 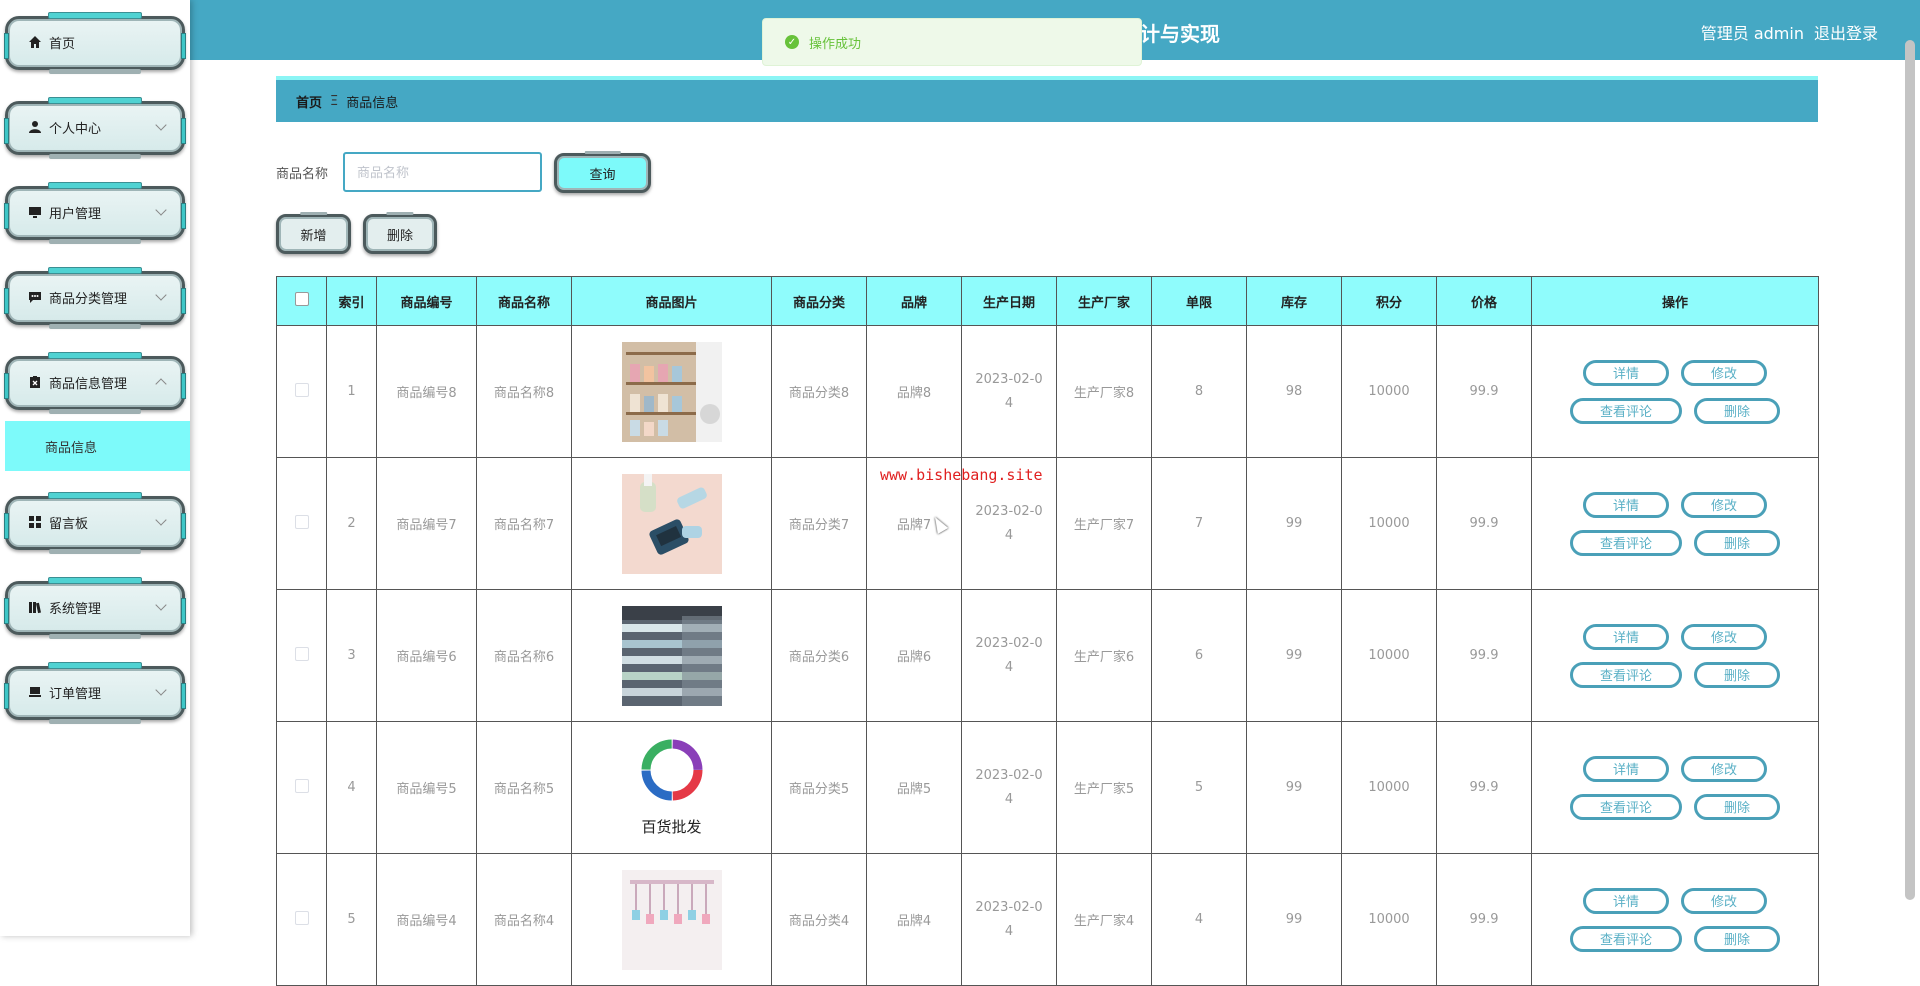 I want to click on cell-brand: 品牌8, so click(x=914, y=391).